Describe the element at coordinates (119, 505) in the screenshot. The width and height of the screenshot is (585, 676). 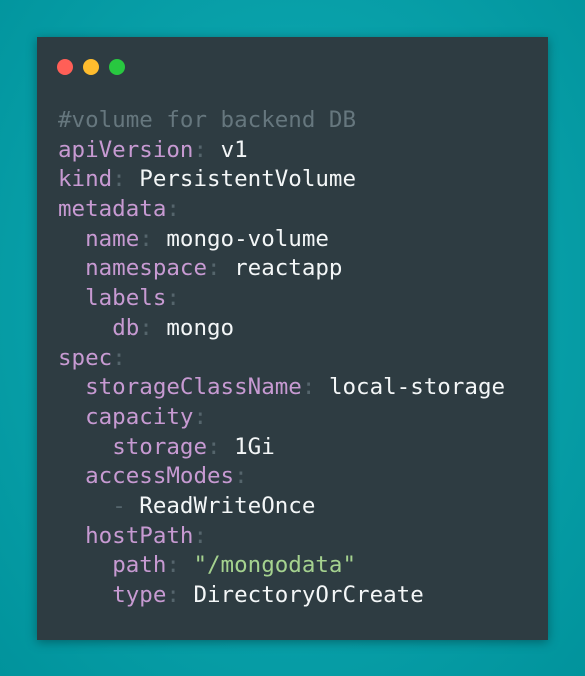
I see `list-dash: -` at that location.